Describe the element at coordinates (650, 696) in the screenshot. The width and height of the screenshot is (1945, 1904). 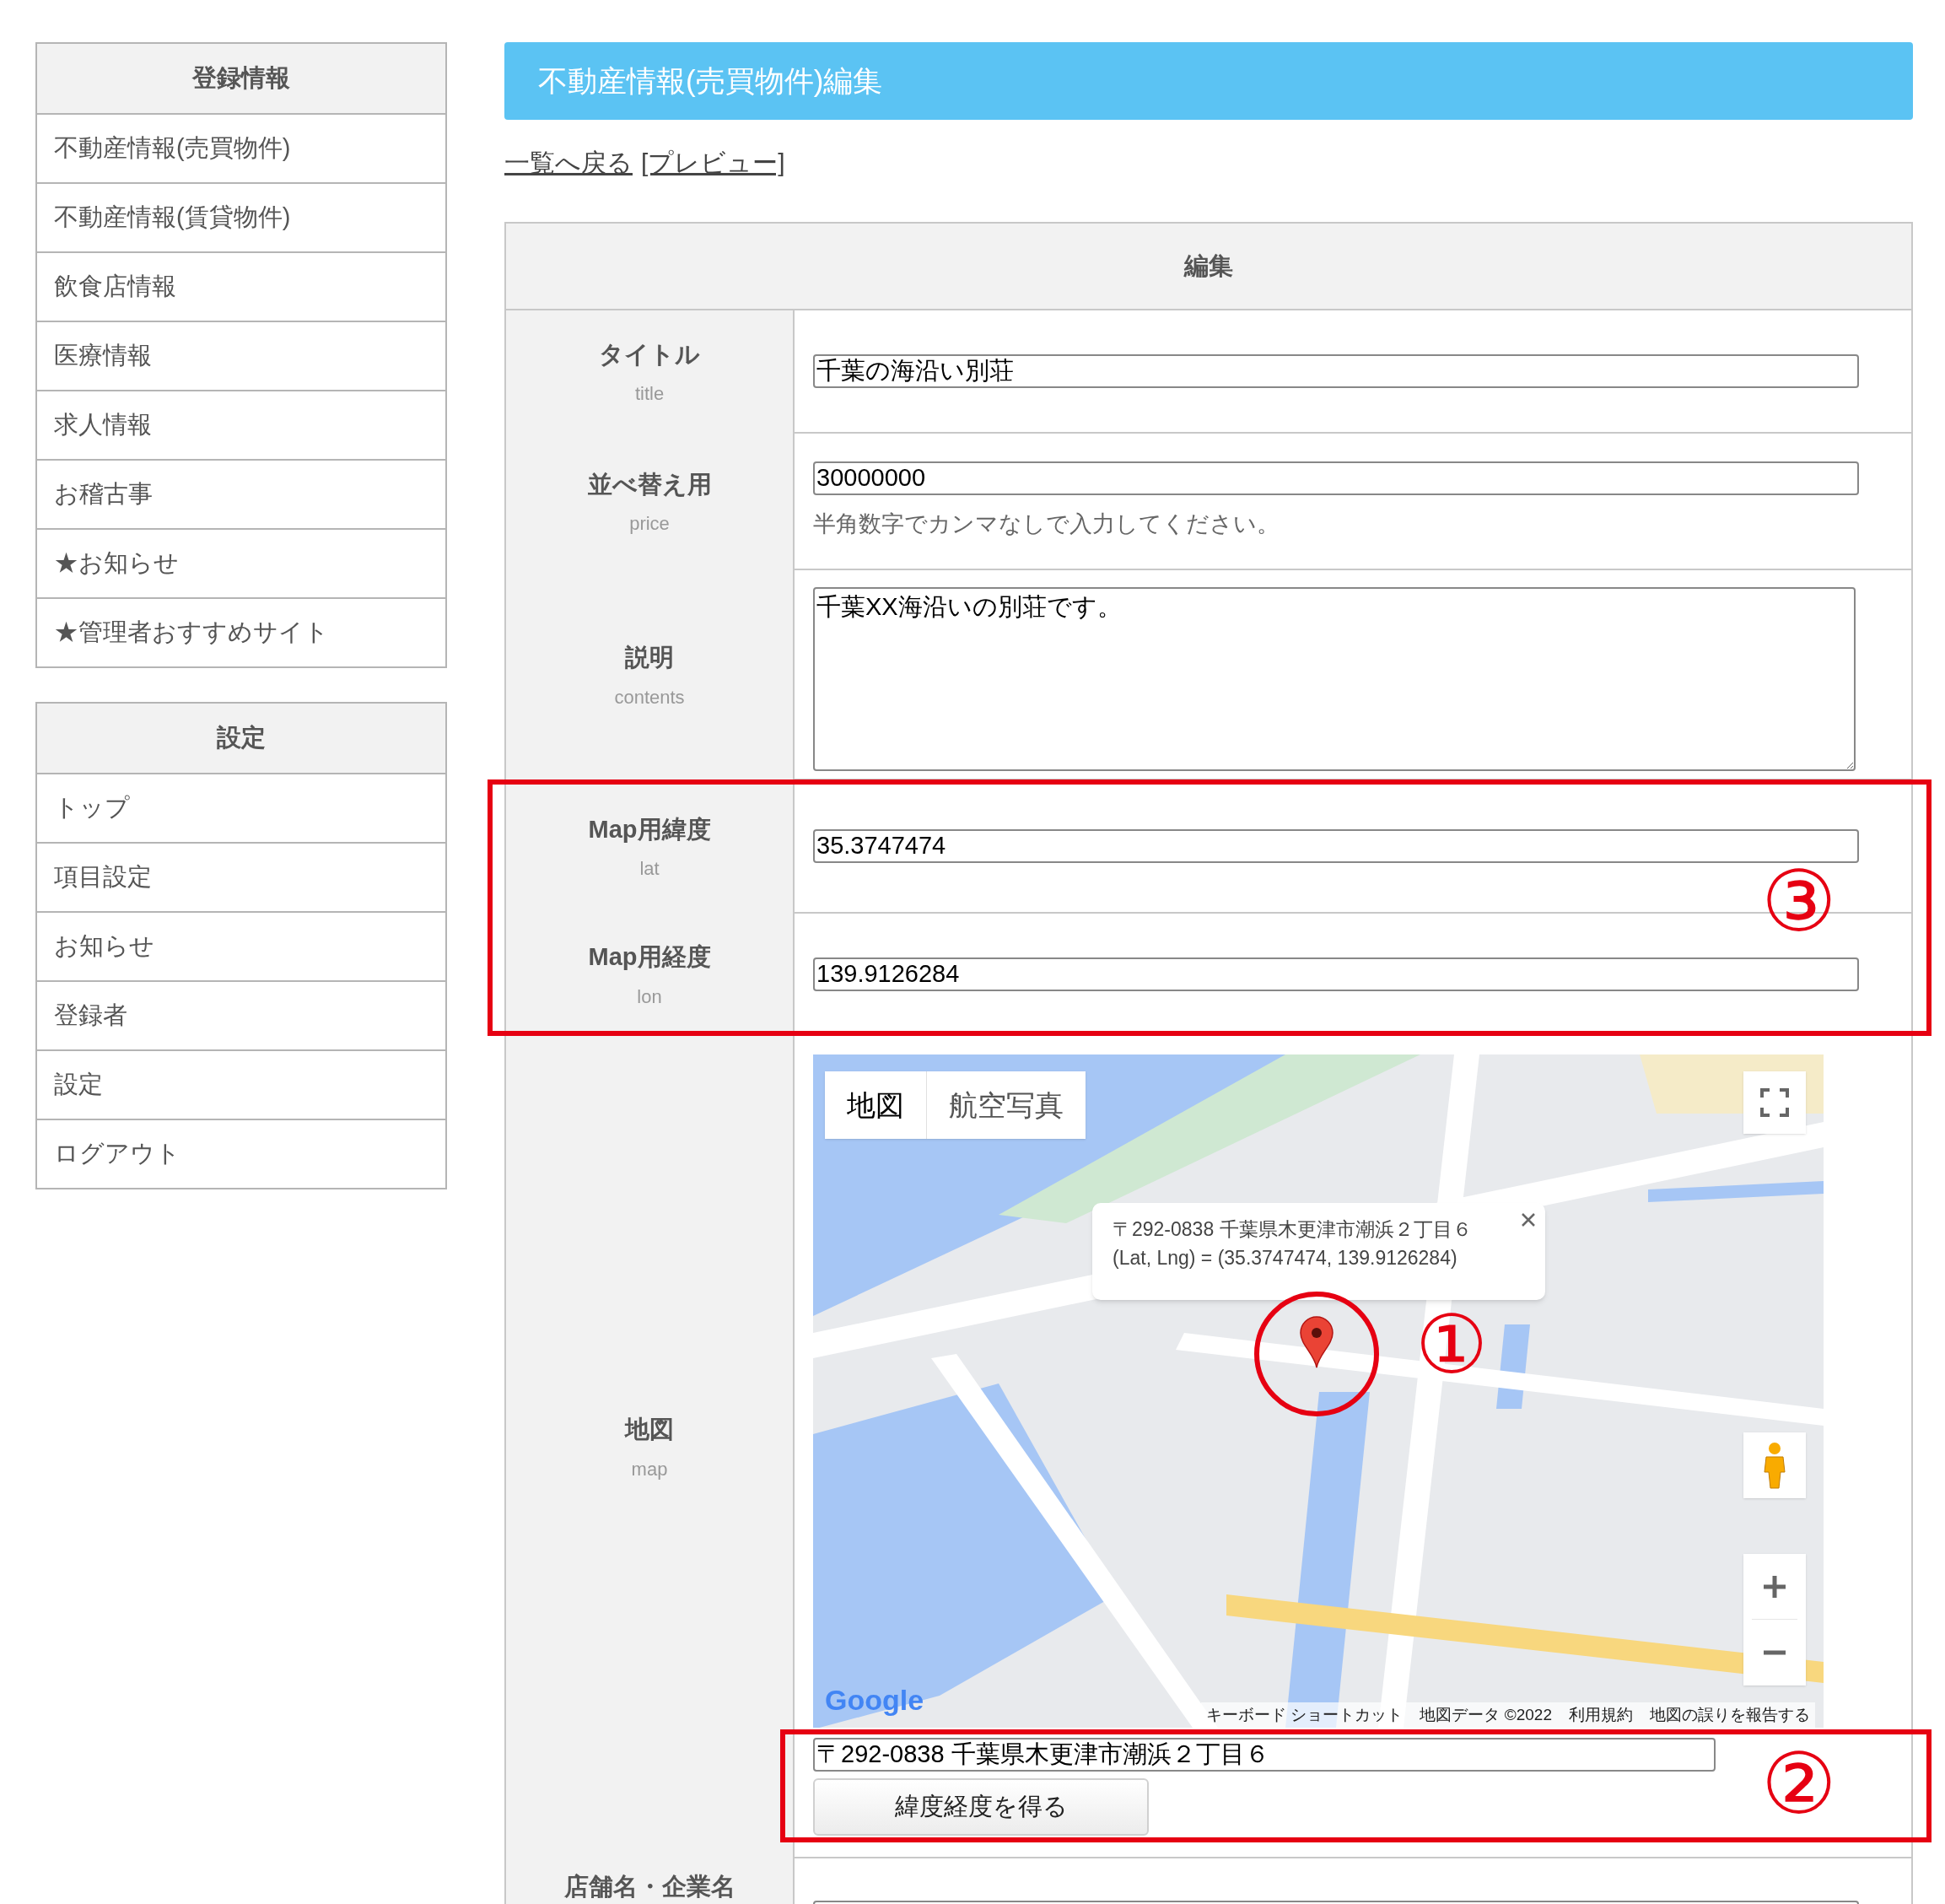
I see `field-key: contents` at that location.